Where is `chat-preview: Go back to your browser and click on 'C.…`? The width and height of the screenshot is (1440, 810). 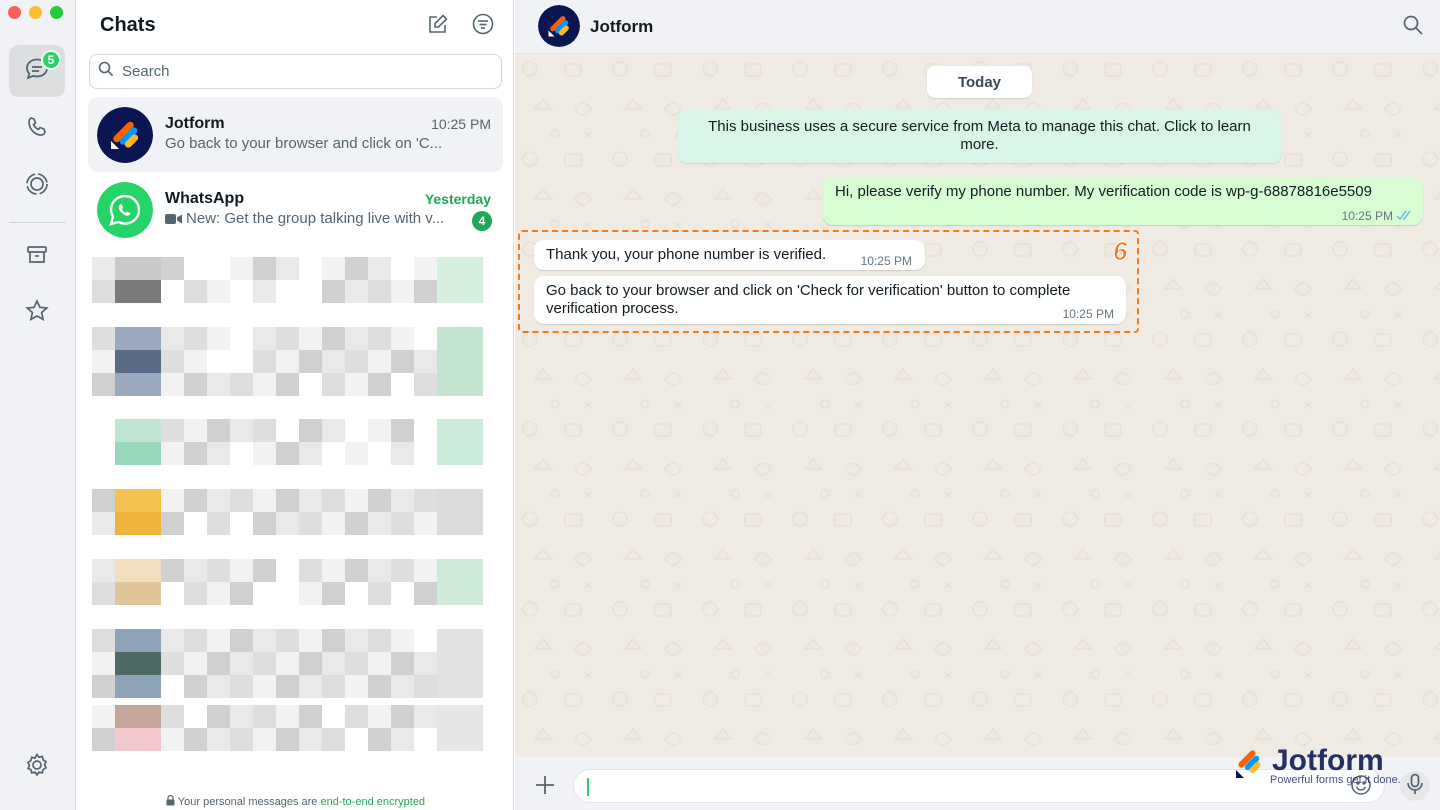
chat-preview: Go back to your browser and click on 'C.… is located at coordinates (315, 143).